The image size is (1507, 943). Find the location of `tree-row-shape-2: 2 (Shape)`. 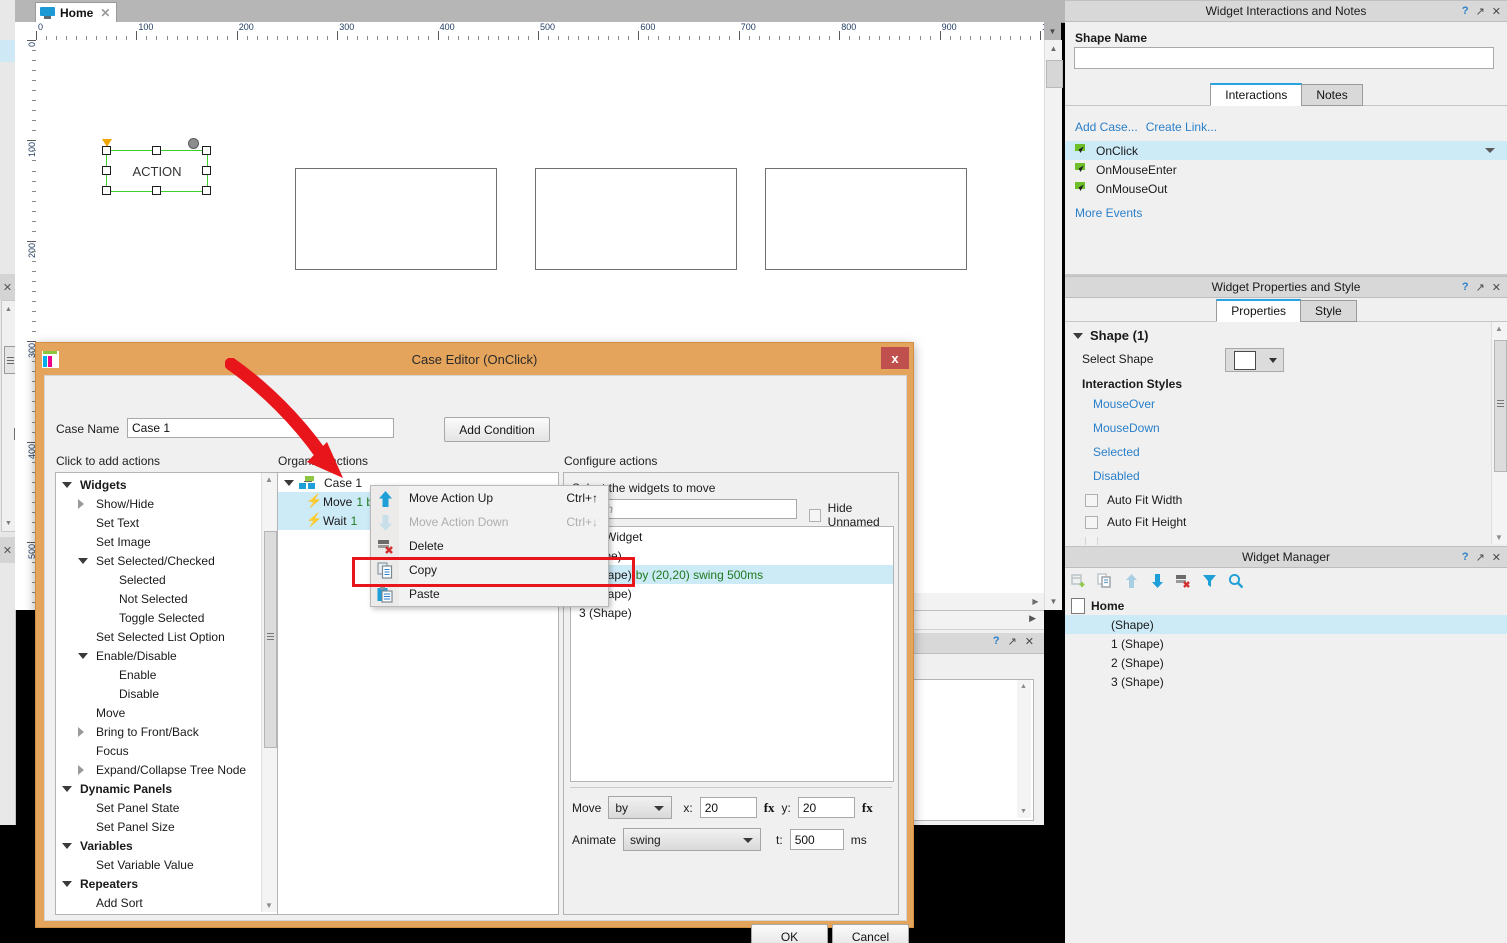

tree-row-shape-2: 2 (Shape) is located at coordinates (1286, 662).